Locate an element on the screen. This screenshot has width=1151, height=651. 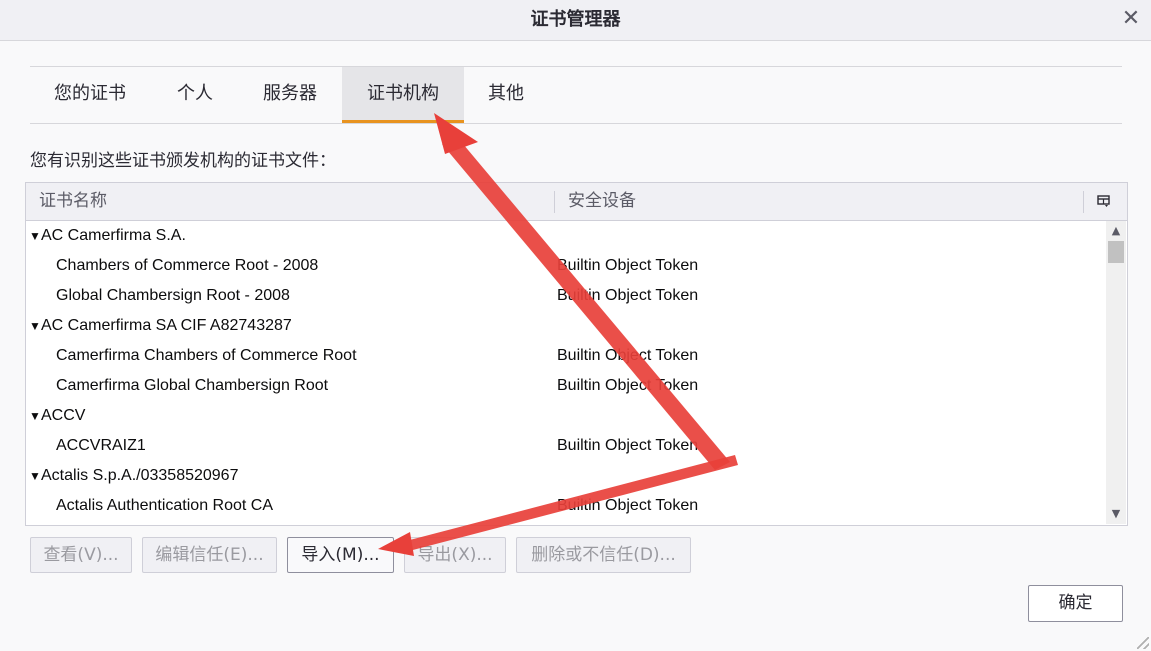
row-name: ACCV is located at coordinates (63, 415).